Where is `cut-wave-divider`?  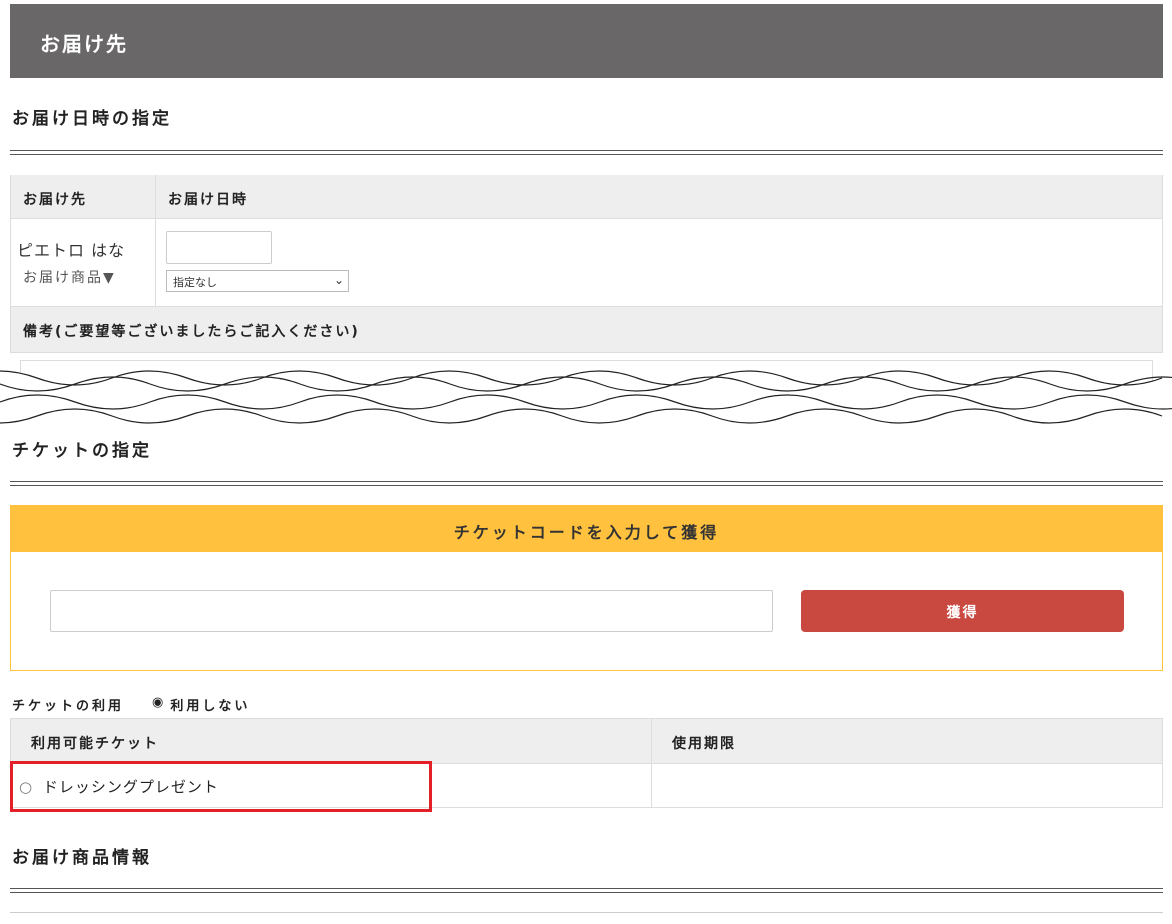
cut-wave-divider is located at coordinates (586, 397).